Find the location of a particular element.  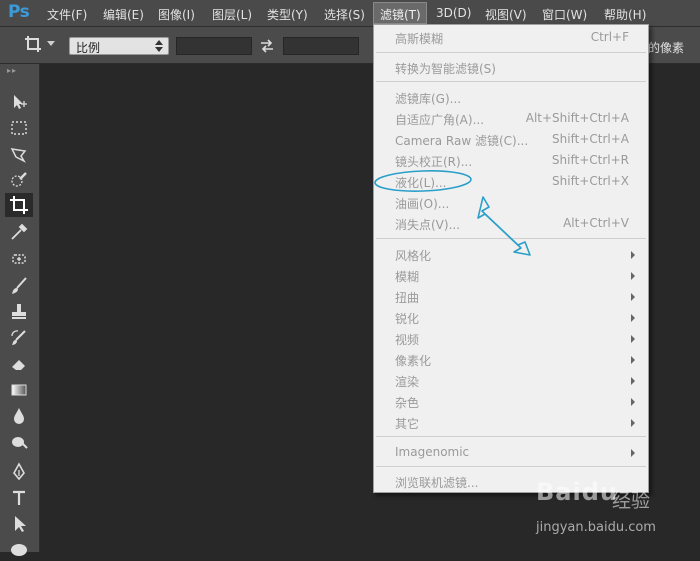

menu-item-gaussian-blur: 高斯模糊 Ctrl+F is located at coordinates (515, 39).